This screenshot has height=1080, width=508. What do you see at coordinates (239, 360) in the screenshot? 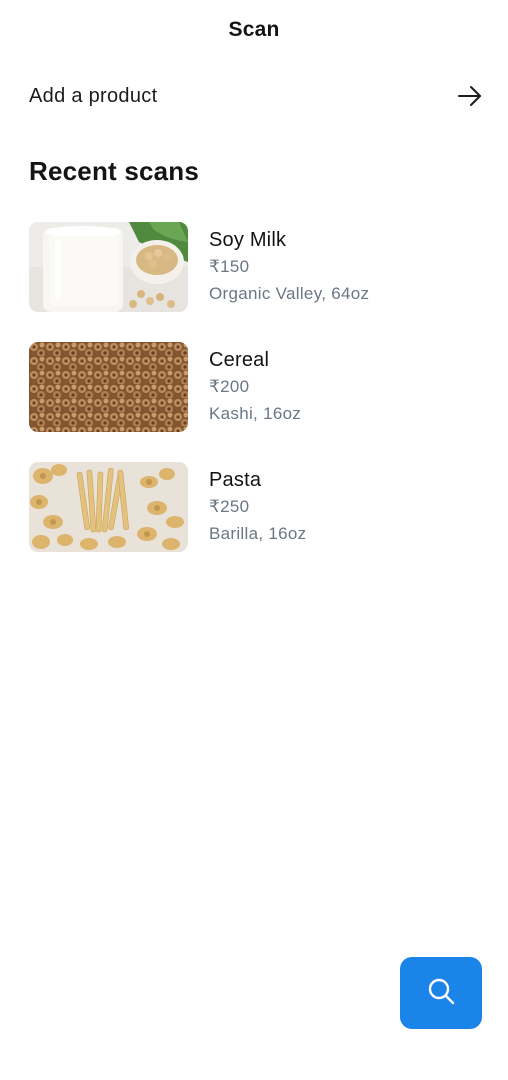
I see `product-name: Cereal` at bounding box center [239, 360].